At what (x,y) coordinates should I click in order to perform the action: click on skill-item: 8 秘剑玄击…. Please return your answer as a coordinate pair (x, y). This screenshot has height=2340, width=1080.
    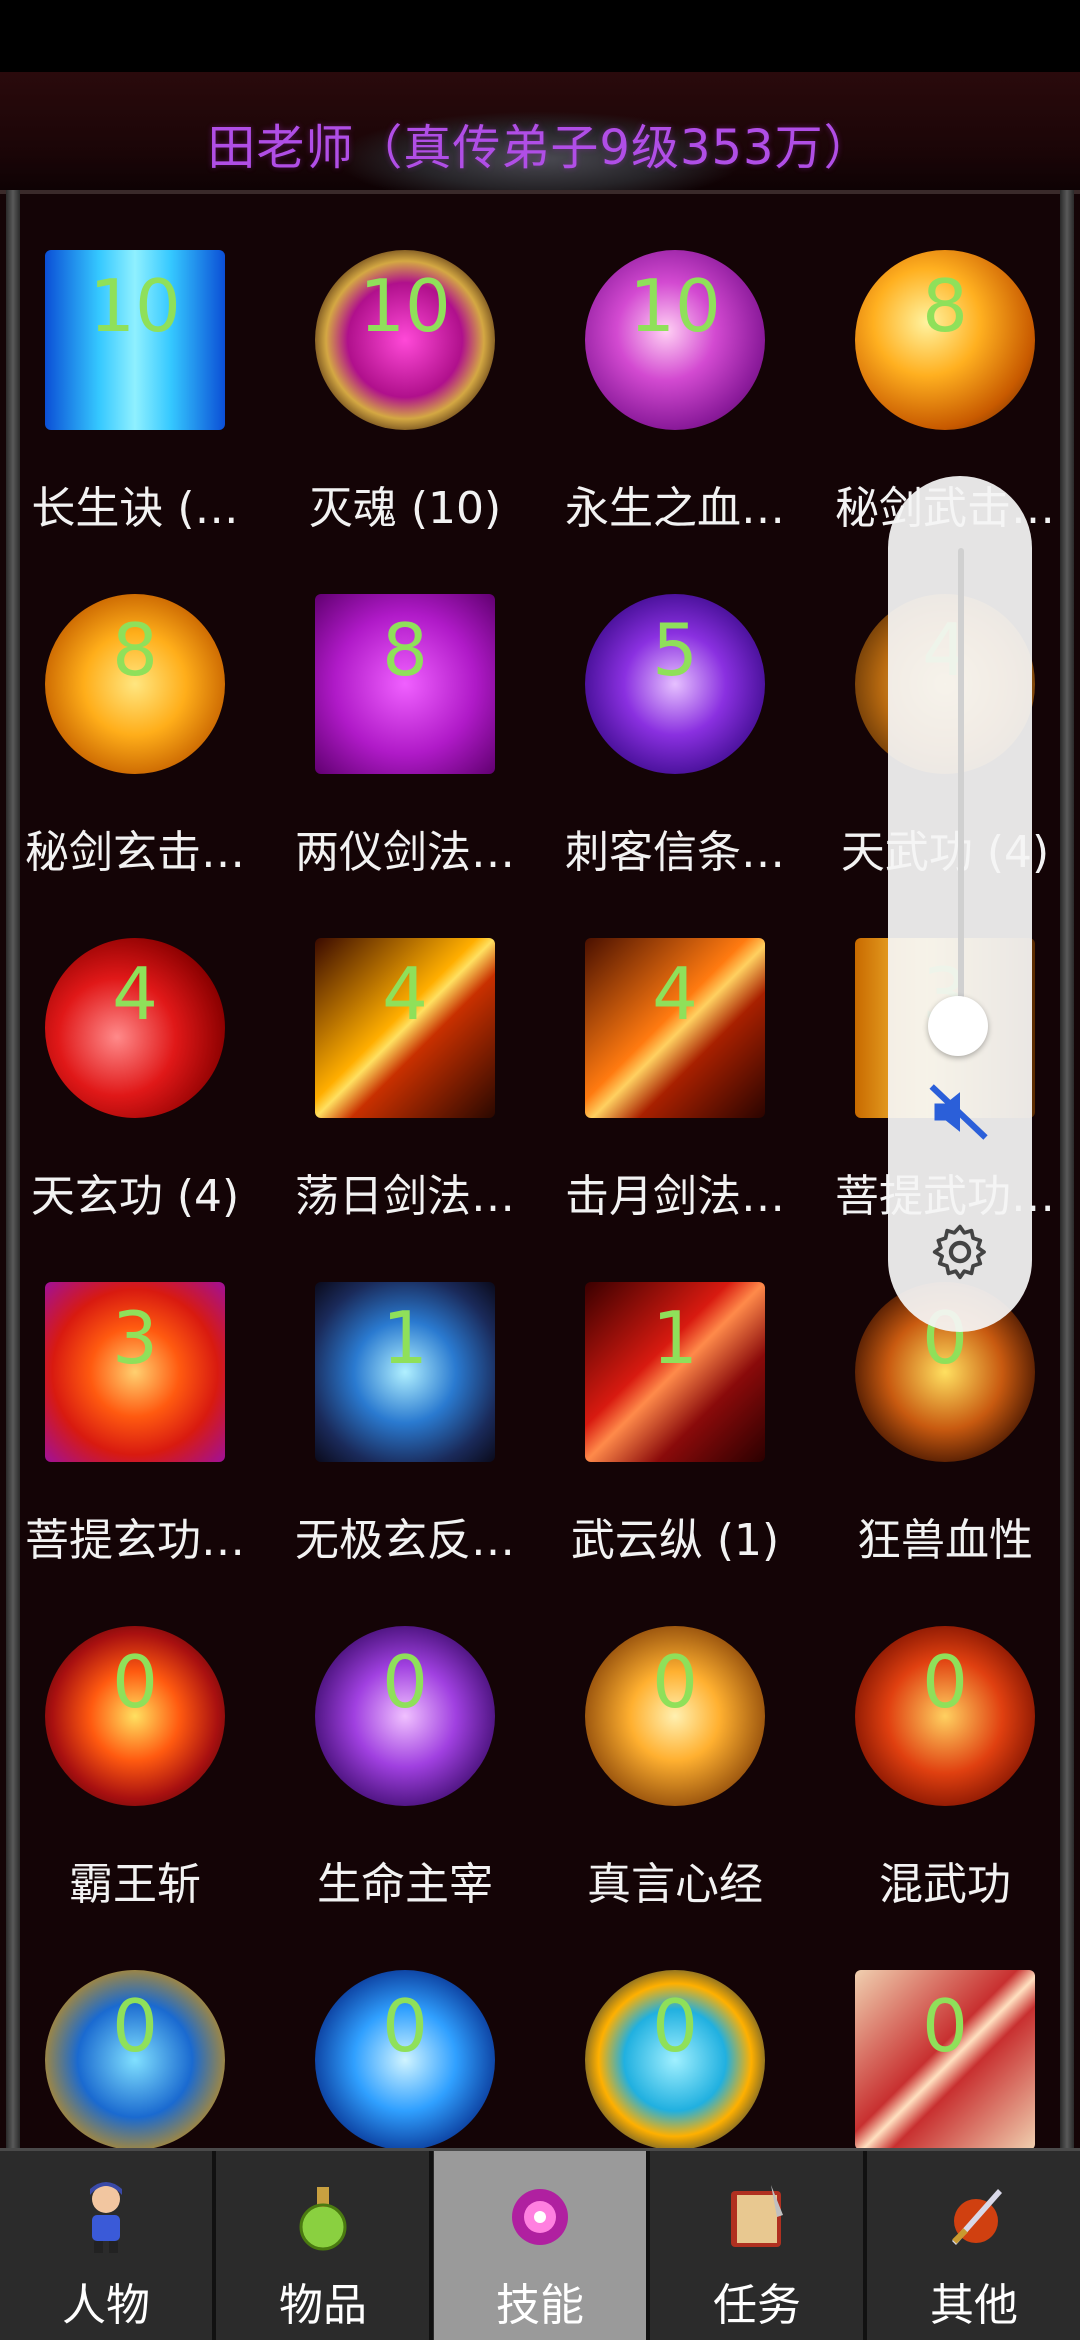
    Looking at the image, I should click on (135, 726).